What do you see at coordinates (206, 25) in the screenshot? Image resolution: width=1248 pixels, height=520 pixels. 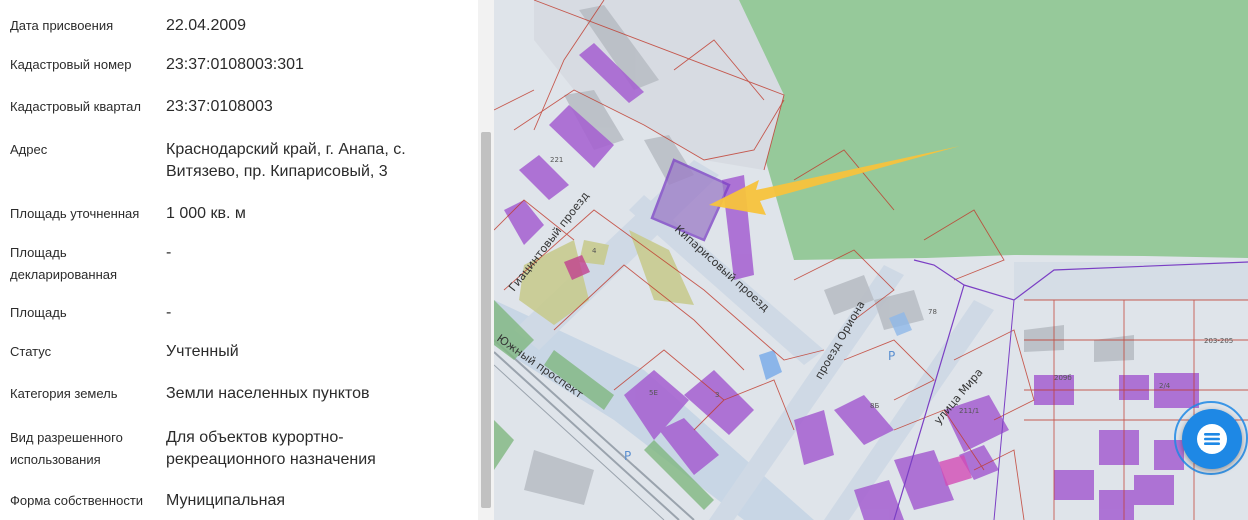 I see `property-value: 22.04.2009` at bounding box center [206, 25].